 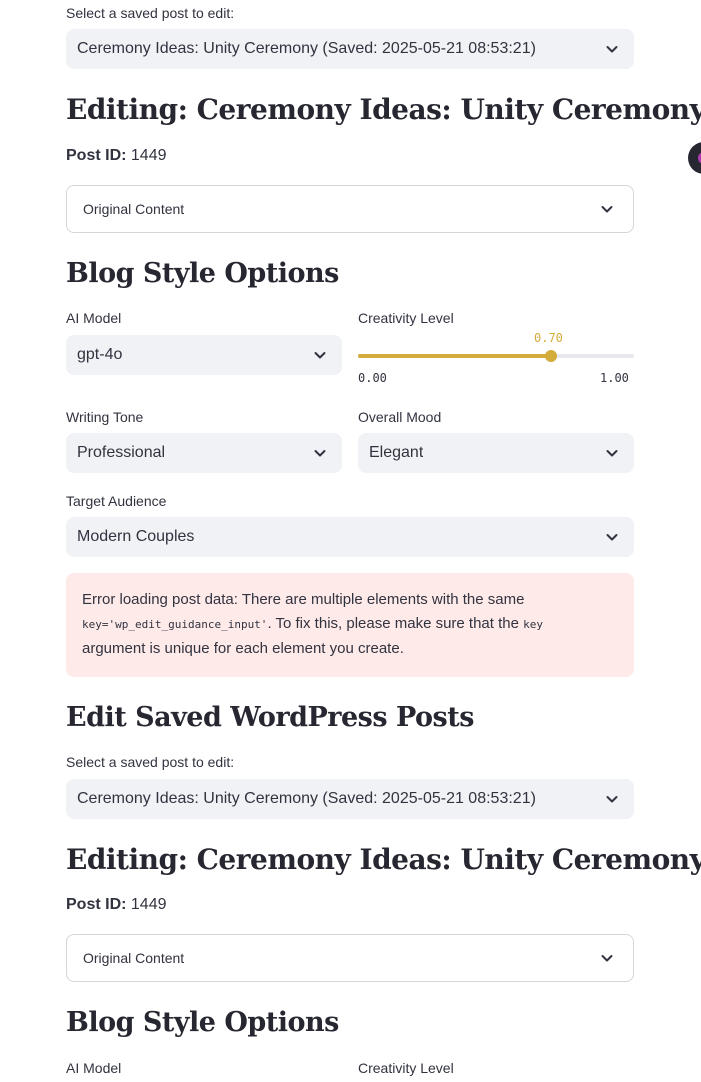 I want to click on creativity-current-value: 0.70, so click(x=548, y=338).